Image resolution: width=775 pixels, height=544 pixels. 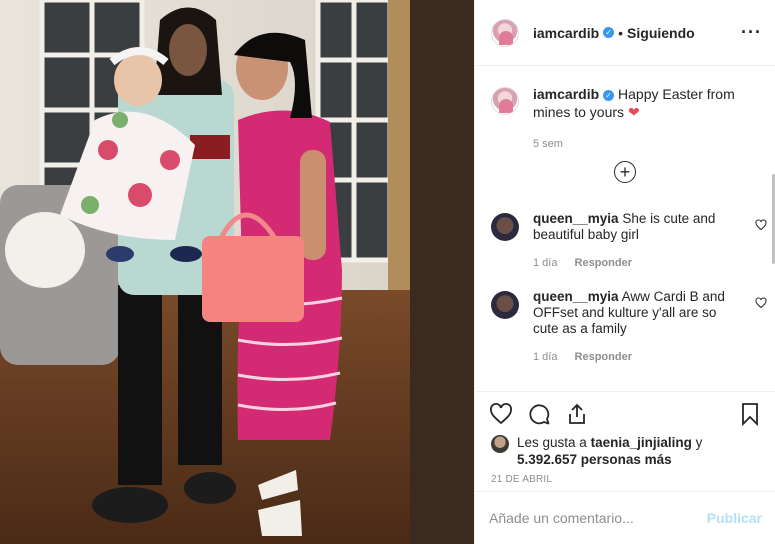 I want to click on likes-count: 5.392.657 personas más, so click(x=594, y=459).